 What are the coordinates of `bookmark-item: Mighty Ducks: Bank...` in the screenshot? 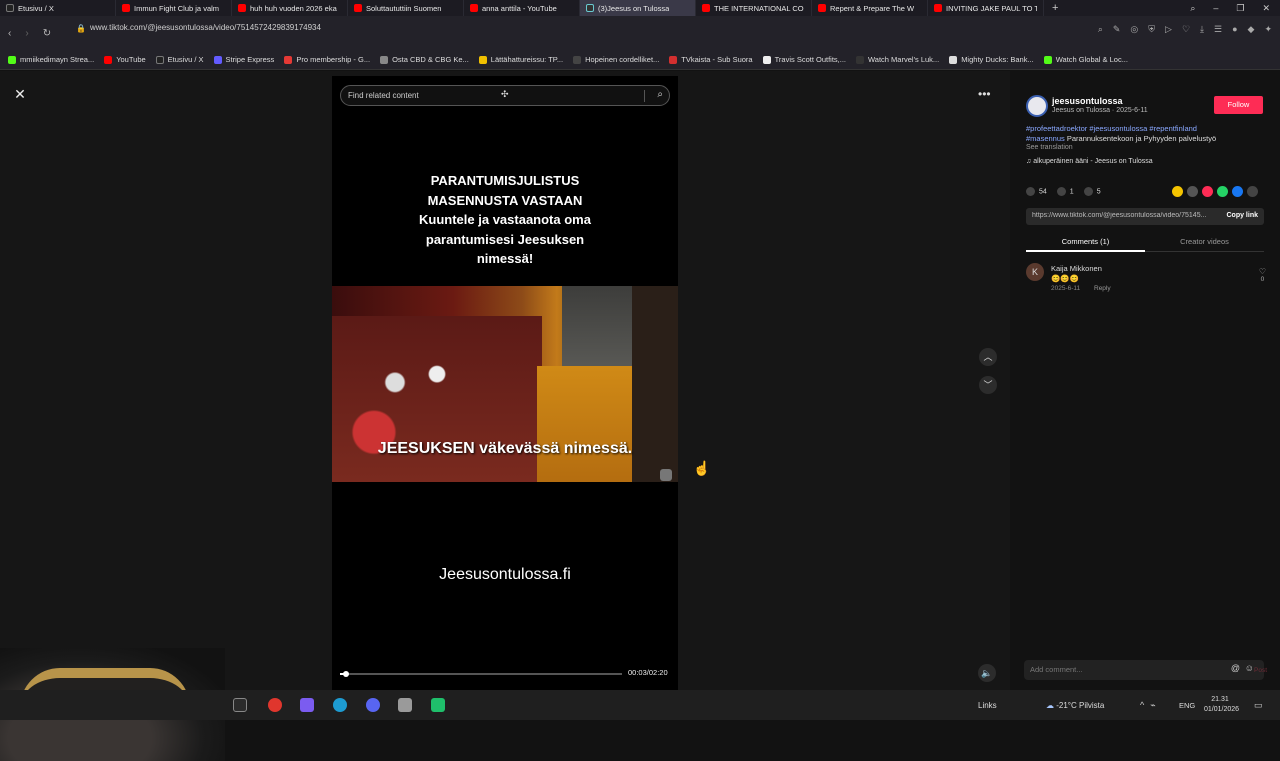 It's located at (991, 59).